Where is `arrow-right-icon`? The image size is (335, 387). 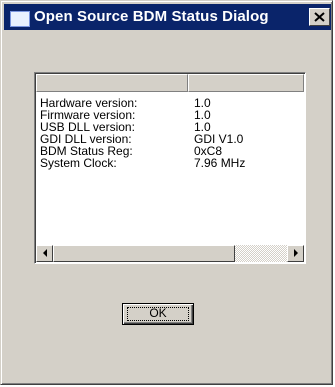
arrow-right-icon is located at coordinates (296, 253).